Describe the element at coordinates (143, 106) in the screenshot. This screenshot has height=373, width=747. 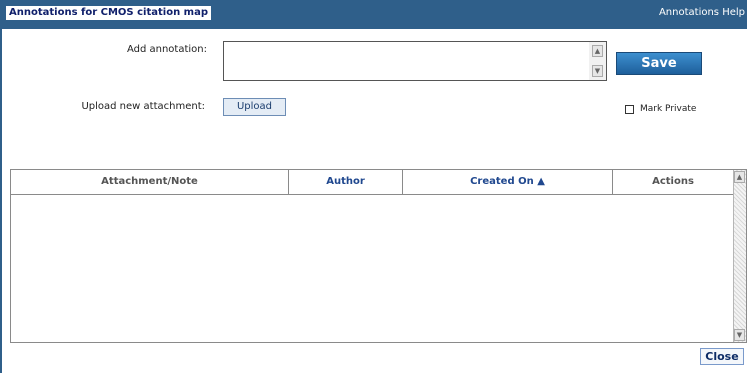
I see `upload-attachment-label: Upload new attachment:` at that location.